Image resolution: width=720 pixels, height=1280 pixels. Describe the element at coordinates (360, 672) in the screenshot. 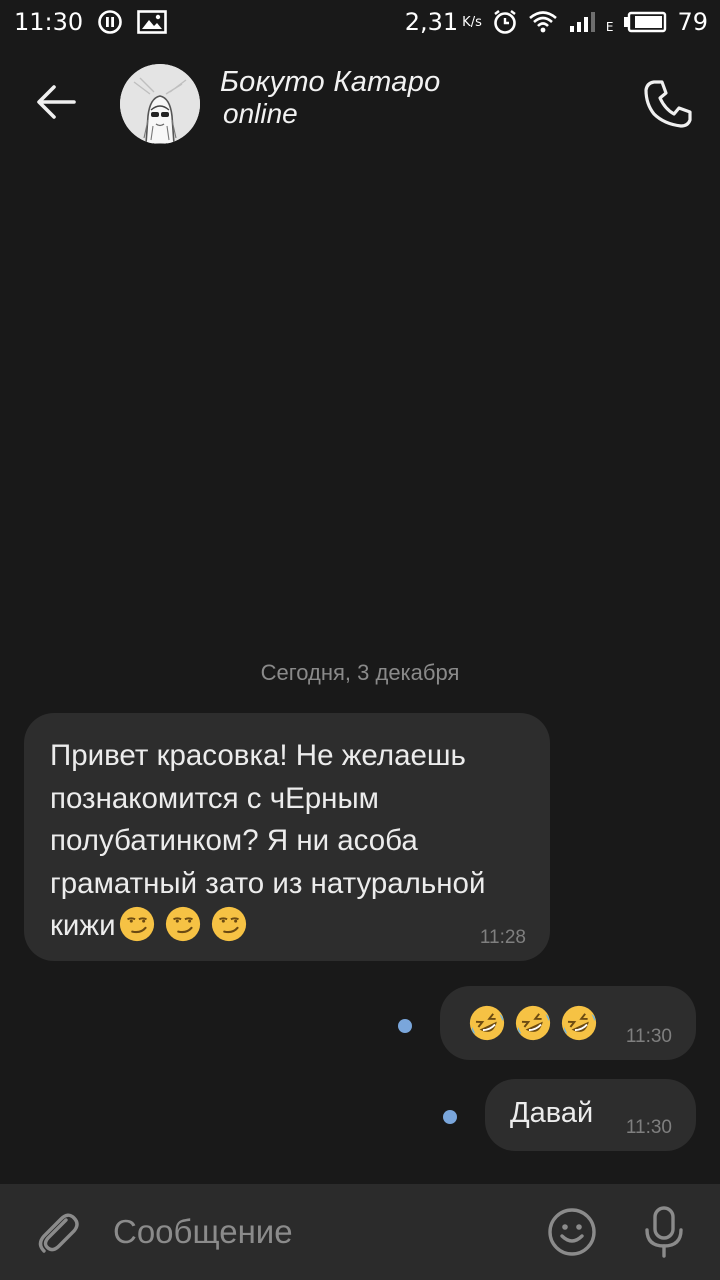

I see `date-separator: Сегодня, 3 декабря` at that location.